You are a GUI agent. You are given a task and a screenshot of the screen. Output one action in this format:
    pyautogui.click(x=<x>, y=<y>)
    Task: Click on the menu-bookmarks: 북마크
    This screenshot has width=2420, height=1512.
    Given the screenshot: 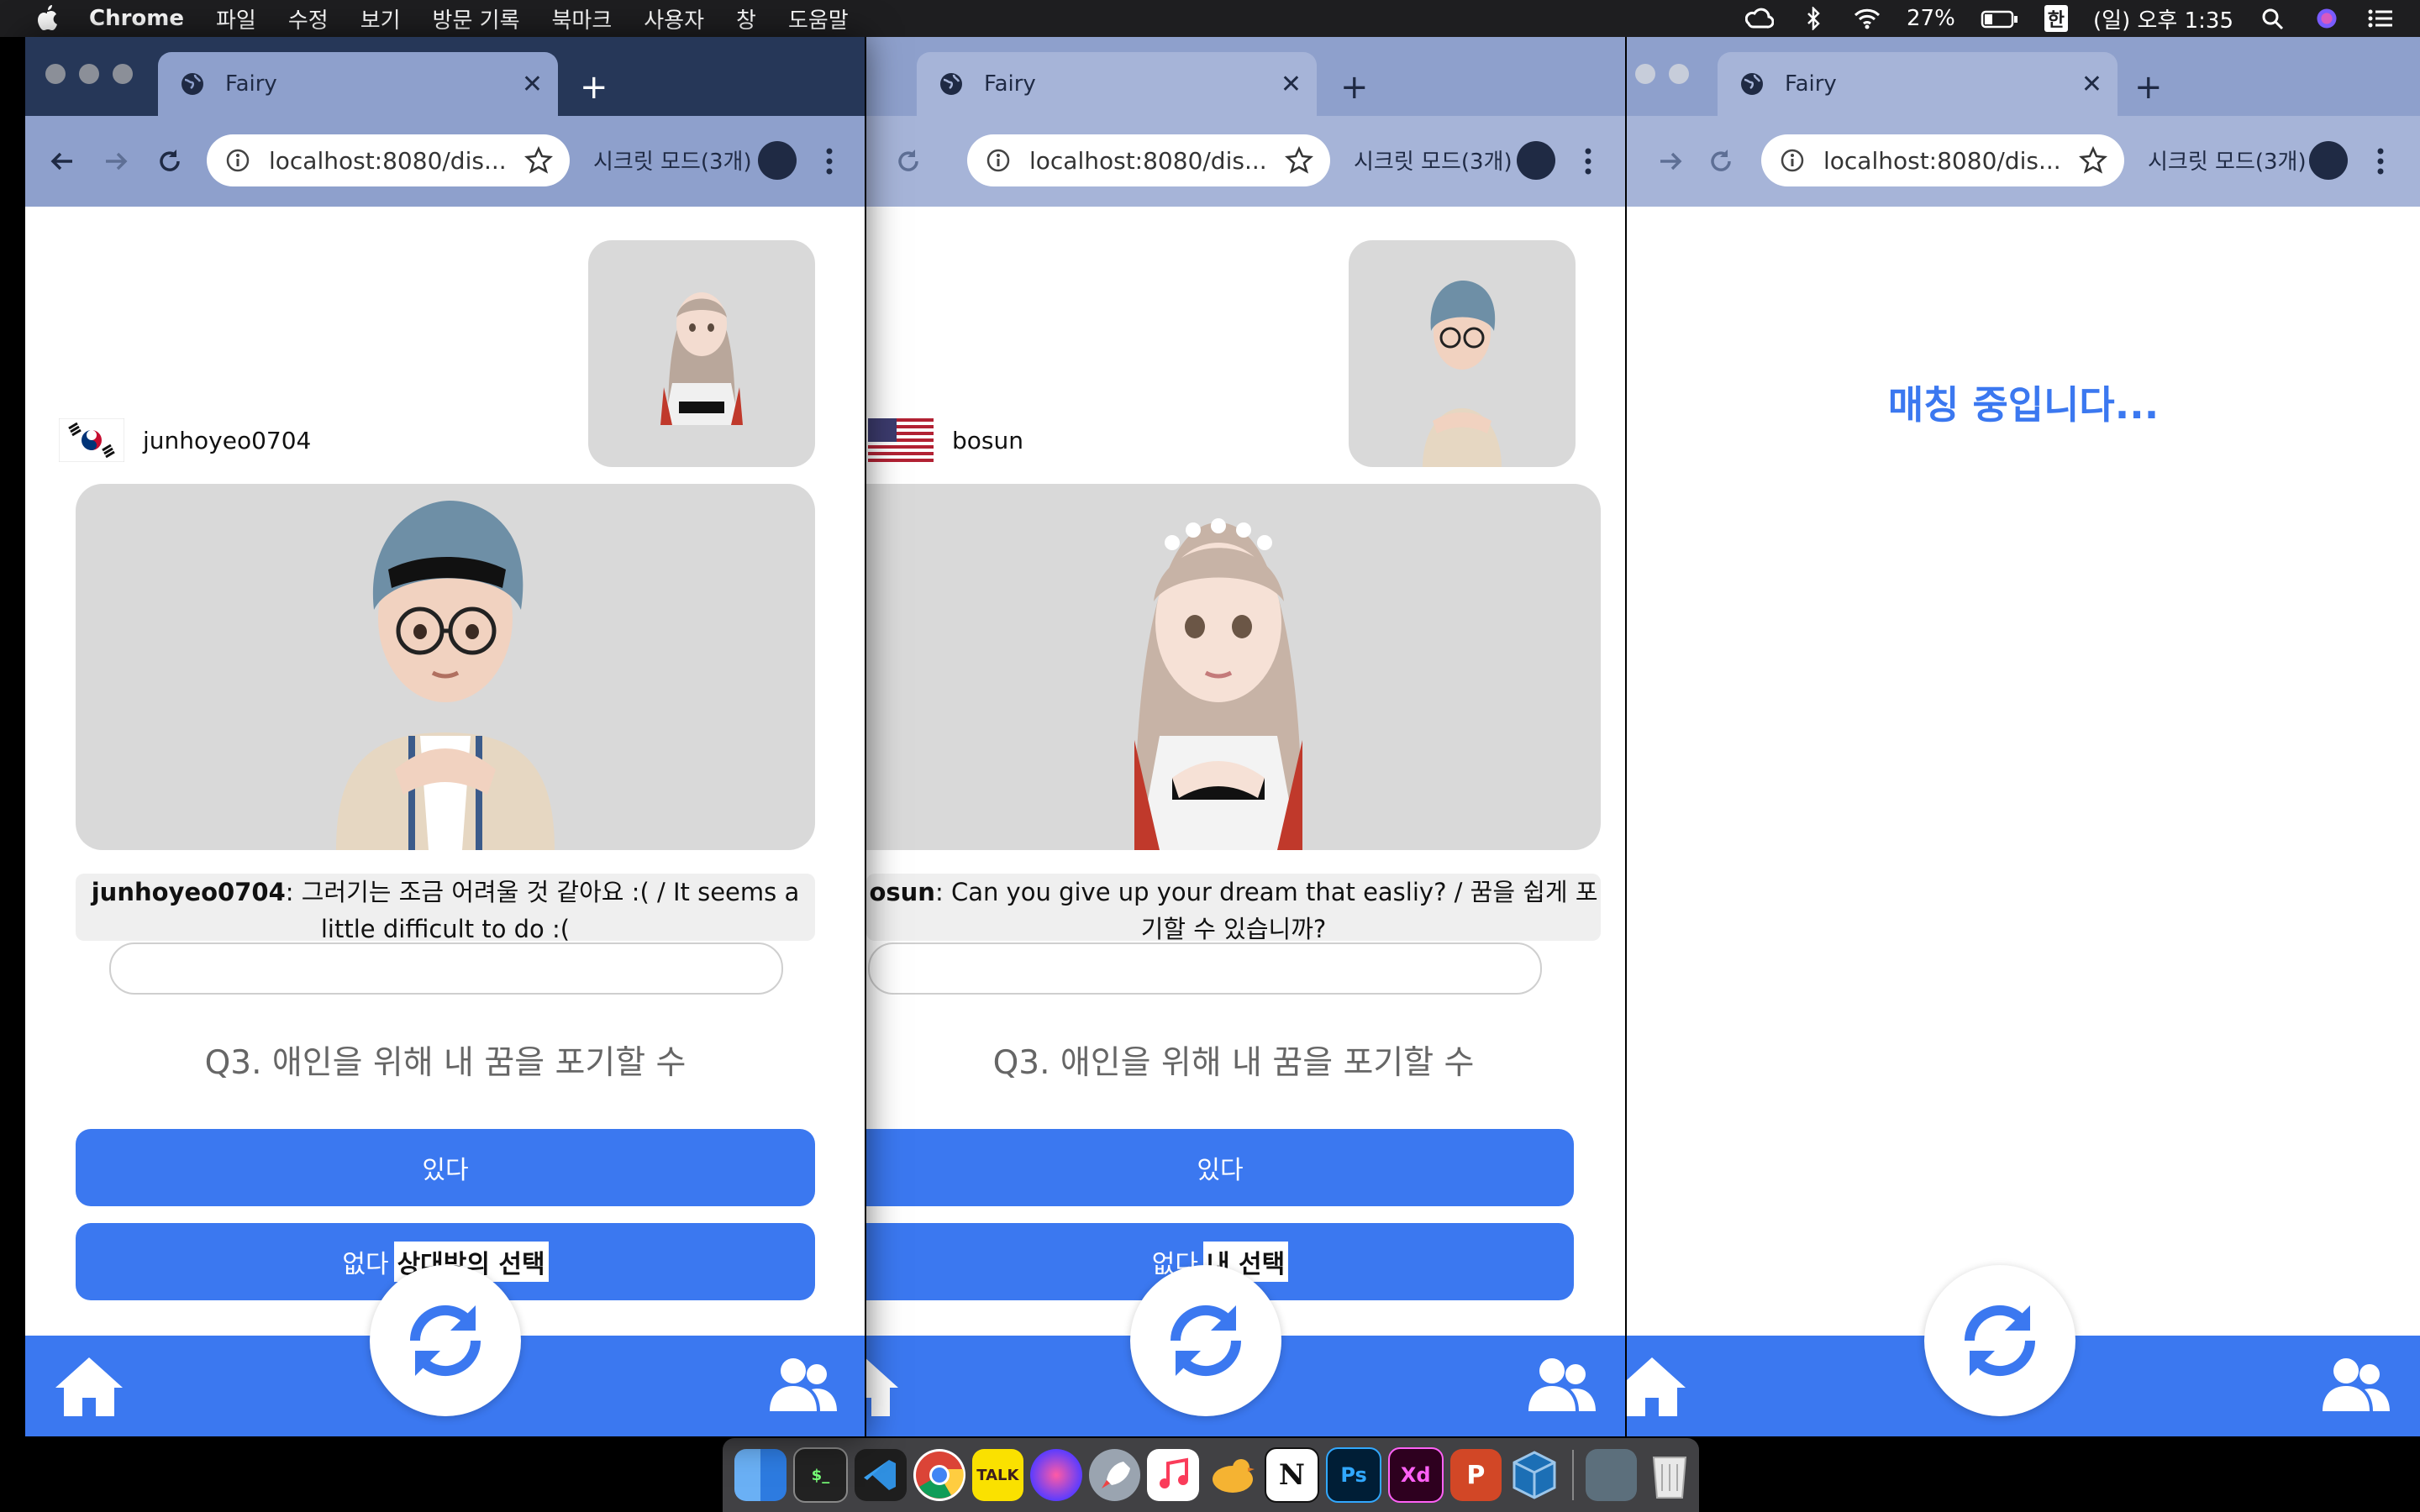 What is the action you would take?
    pyautogui.click(x=582, y=18)
    